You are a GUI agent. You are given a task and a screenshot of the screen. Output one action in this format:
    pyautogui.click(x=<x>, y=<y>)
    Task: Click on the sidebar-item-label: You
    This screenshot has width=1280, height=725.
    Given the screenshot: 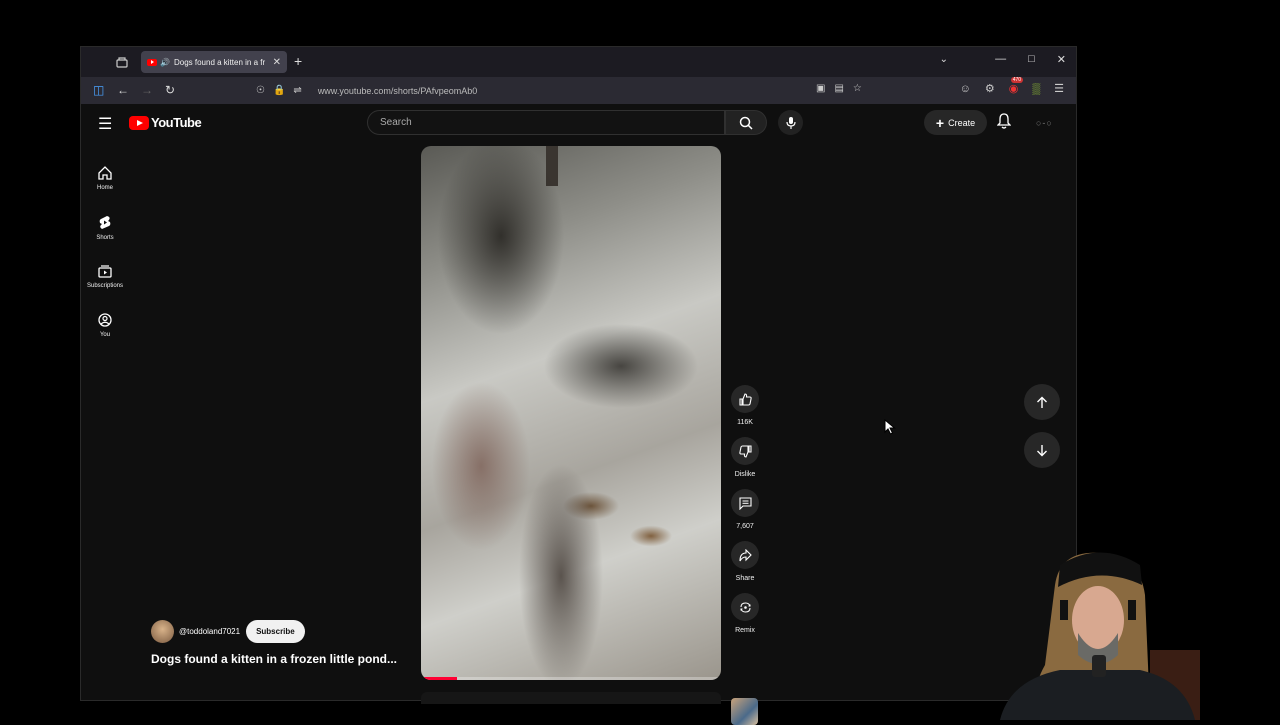 What is the action you would take?
    pyautogui.click(x=105, y=335)
    